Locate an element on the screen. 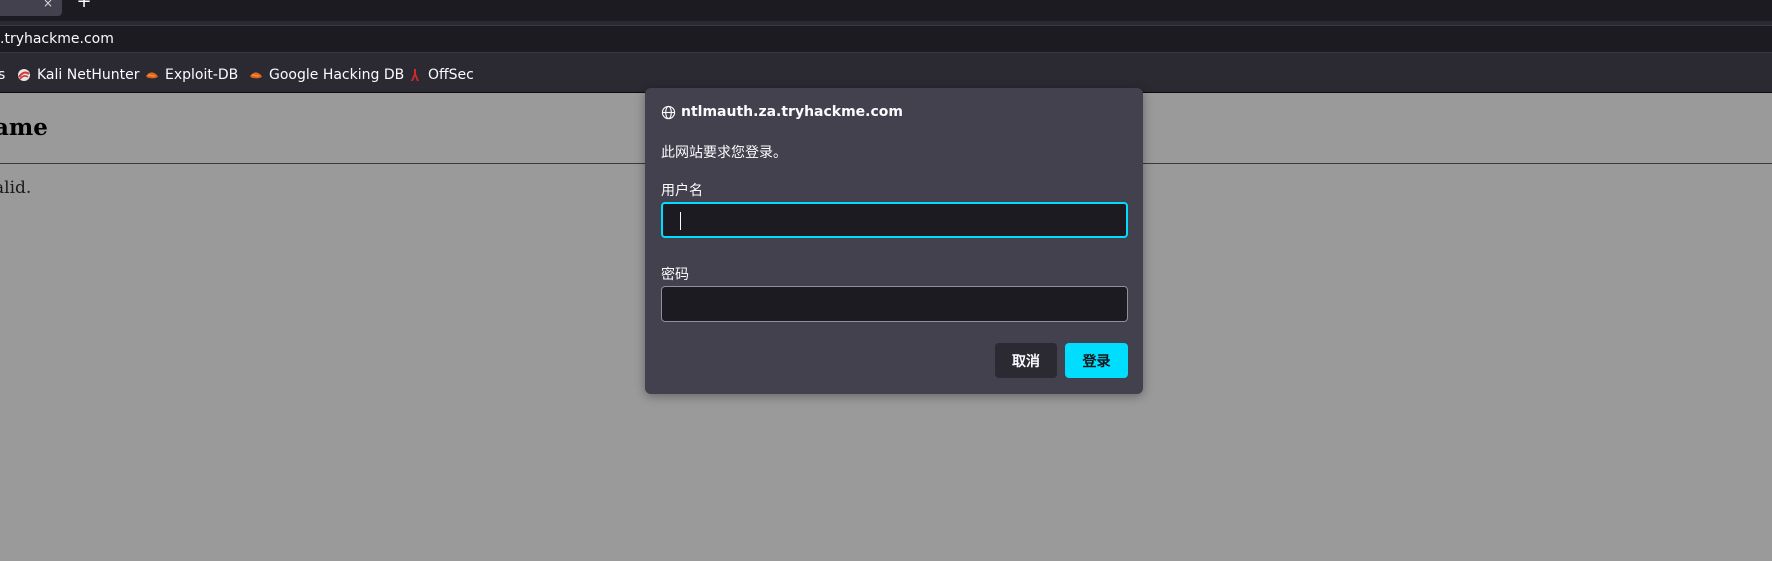  dialog-host: ntlmauth.za.tryhackme.com is located at coordinates (782, 112).